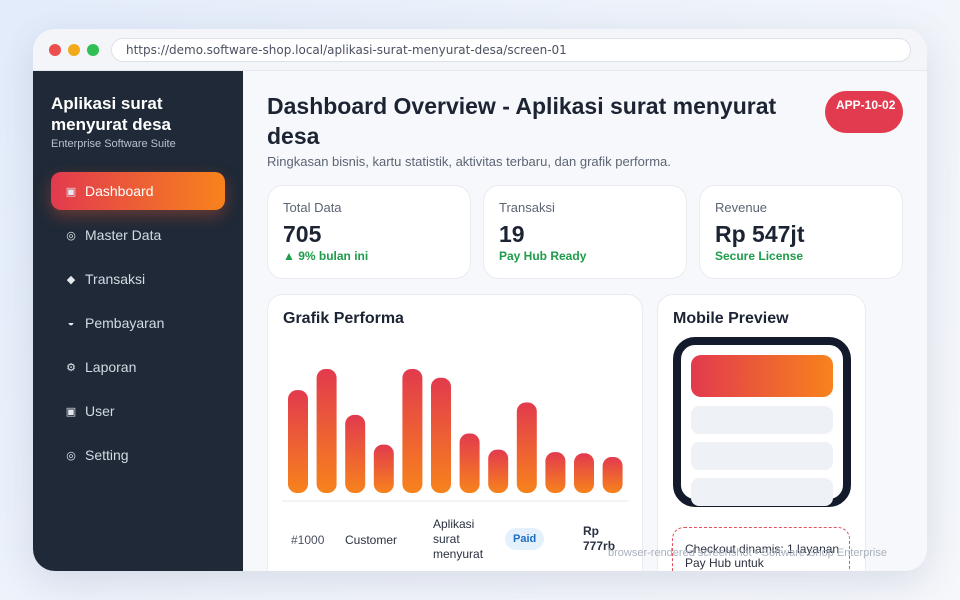  I want to click on stat-value: Rp 547jt, so click(760, 234).